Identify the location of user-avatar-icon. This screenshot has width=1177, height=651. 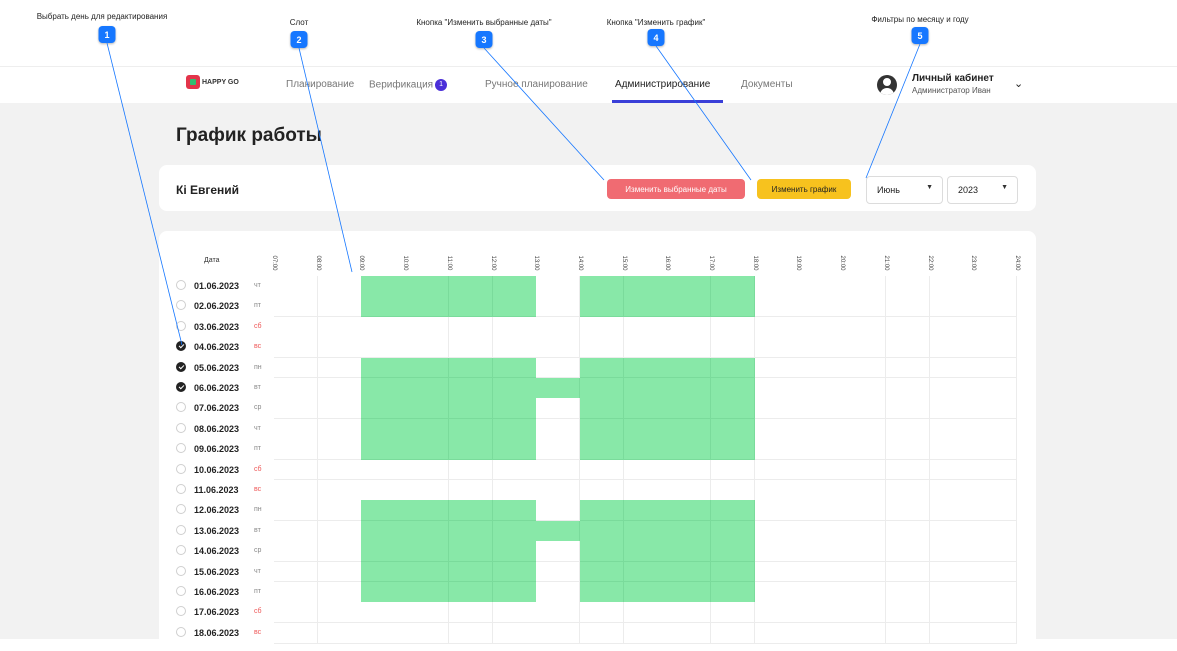
(887, 85).